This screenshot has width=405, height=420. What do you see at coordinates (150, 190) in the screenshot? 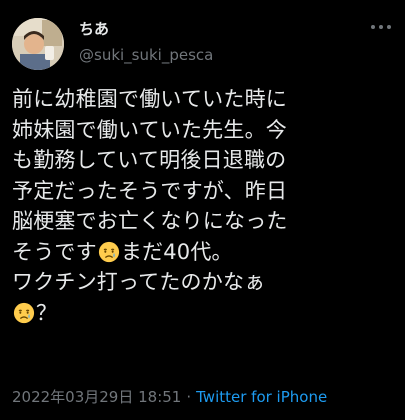
I see `tweet-line: 予定だったそうですが、昨日` at bounding box center [150, 190].